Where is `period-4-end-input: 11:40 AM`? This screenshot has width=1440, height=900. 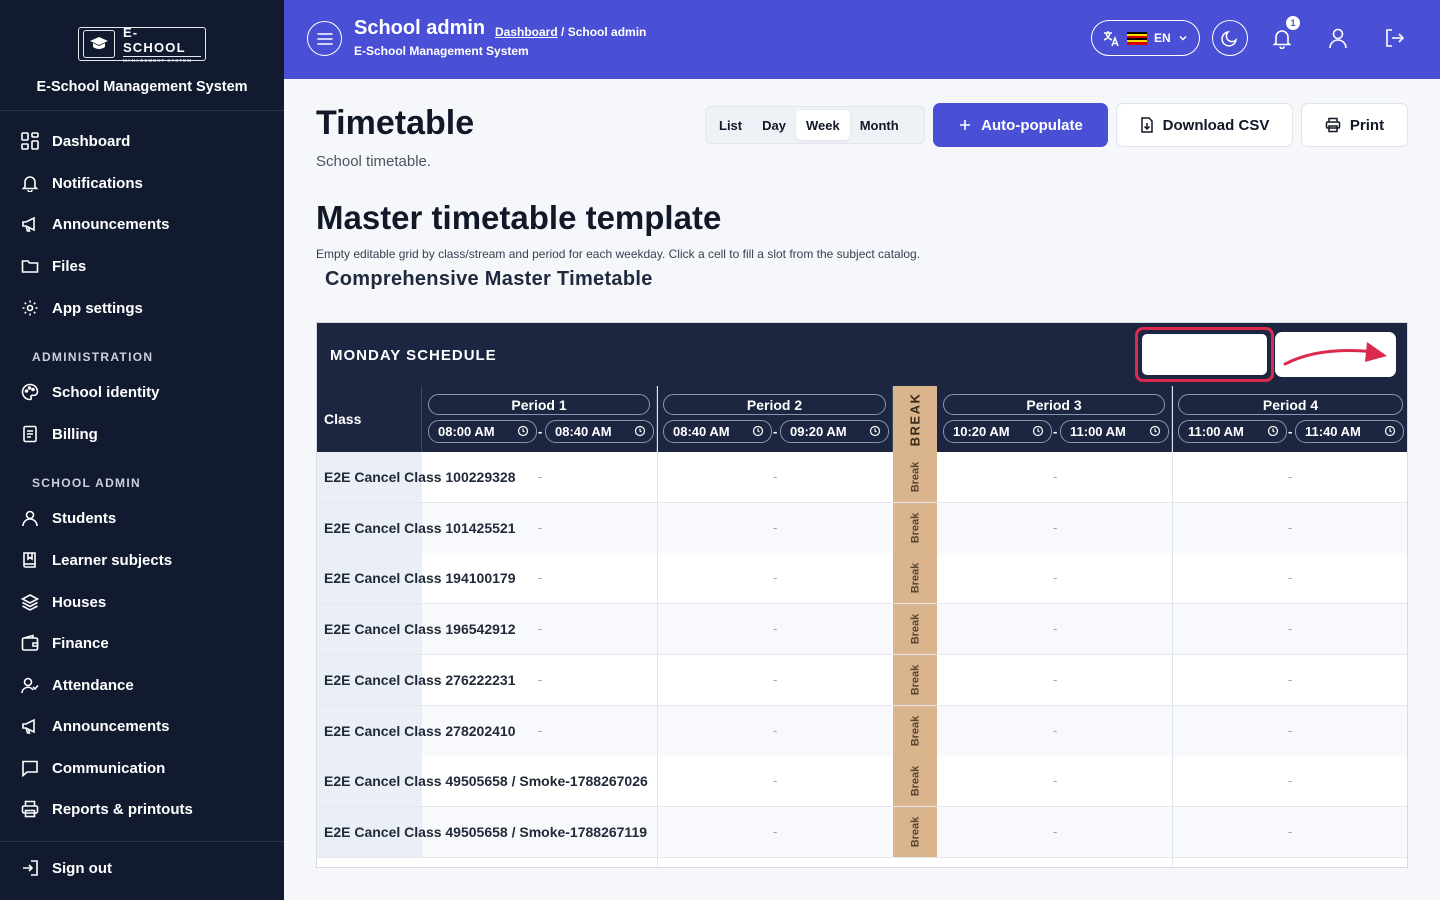 period-4-end-input: 11:40 AM is located at coordinates (1349, 431).